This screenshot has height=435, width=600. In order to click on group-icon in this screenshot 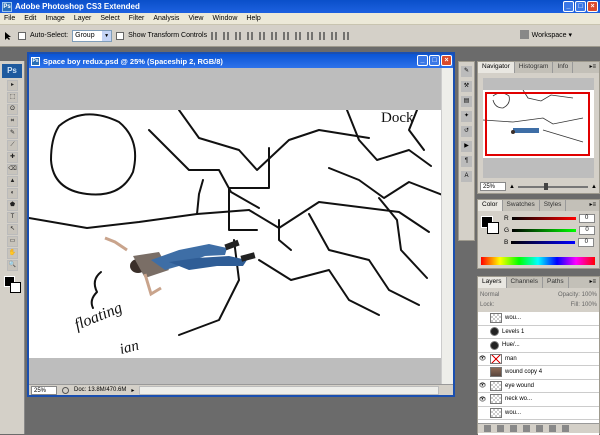, I will do `click(539, 428)`.